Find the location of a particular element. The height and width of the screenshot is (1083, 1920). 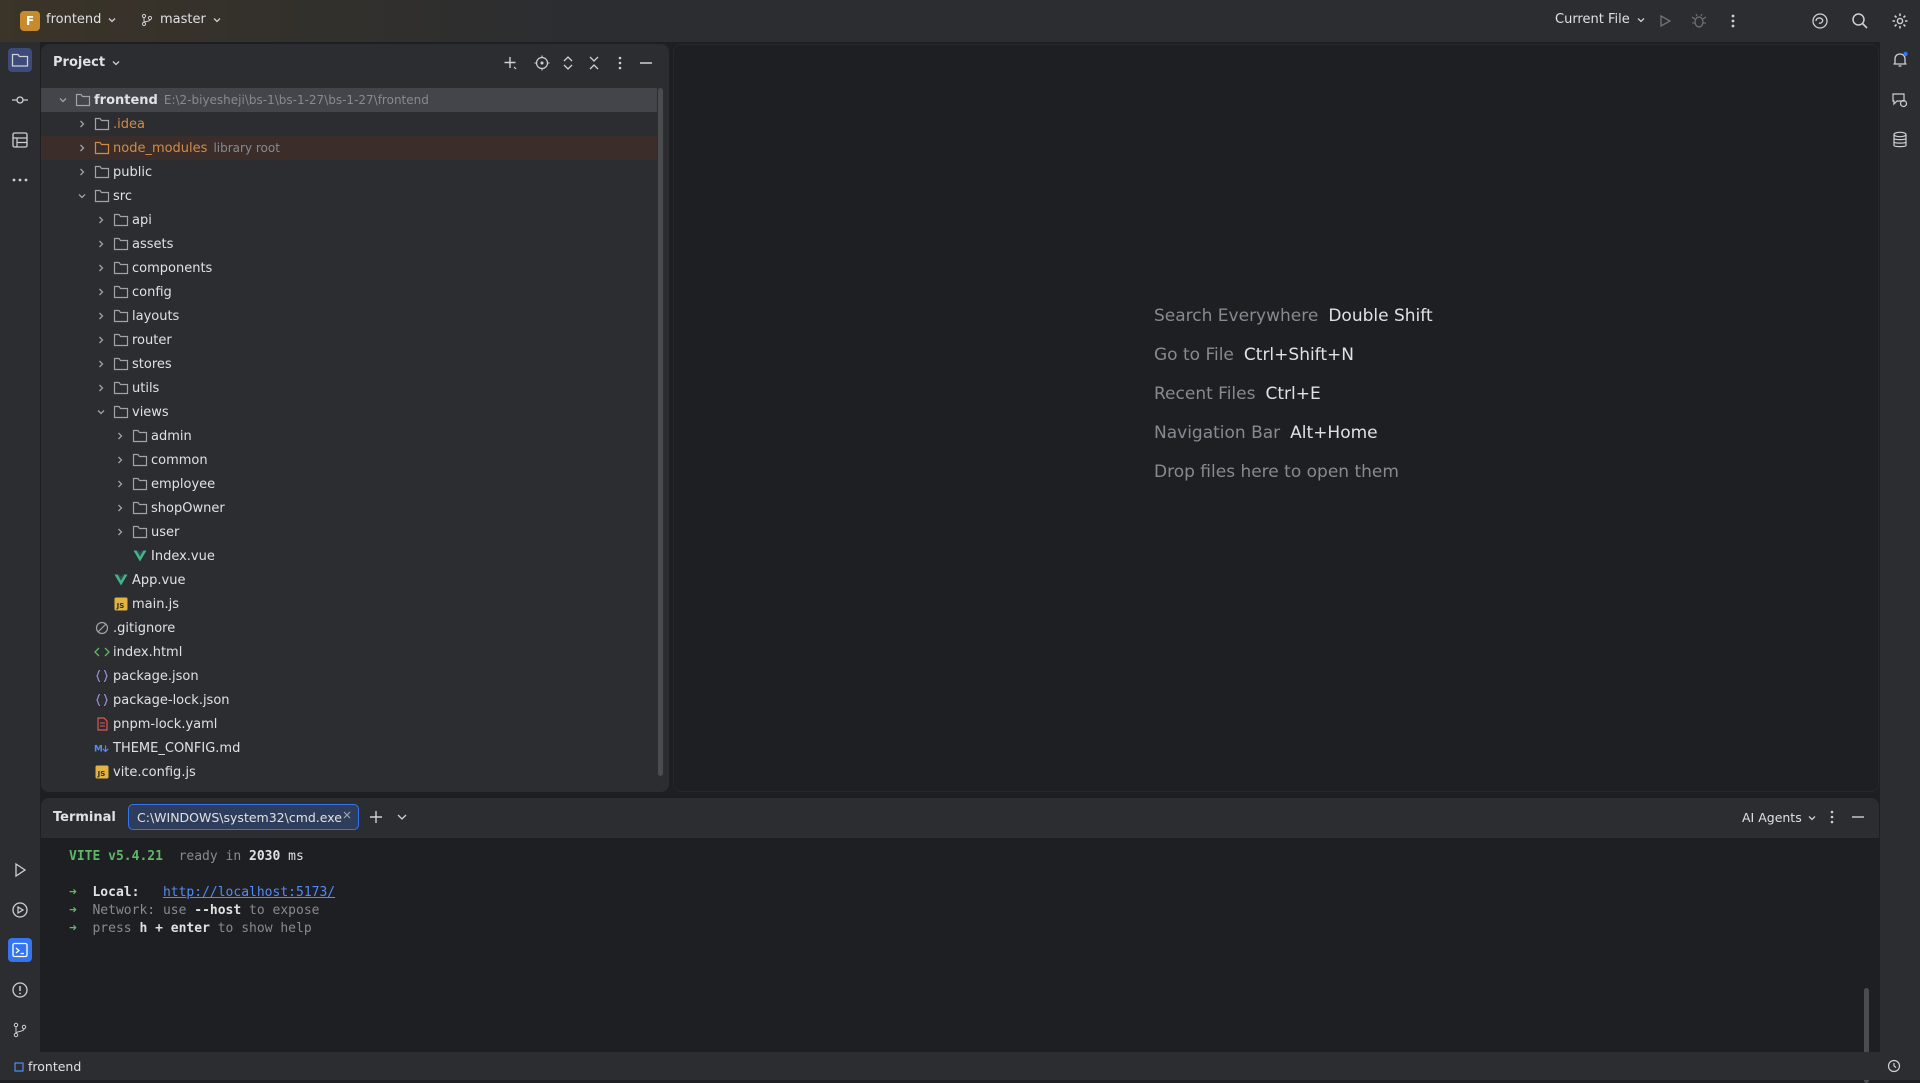

ai-agents-dropdown: AI Agents is located at coordinates (1779, 817).